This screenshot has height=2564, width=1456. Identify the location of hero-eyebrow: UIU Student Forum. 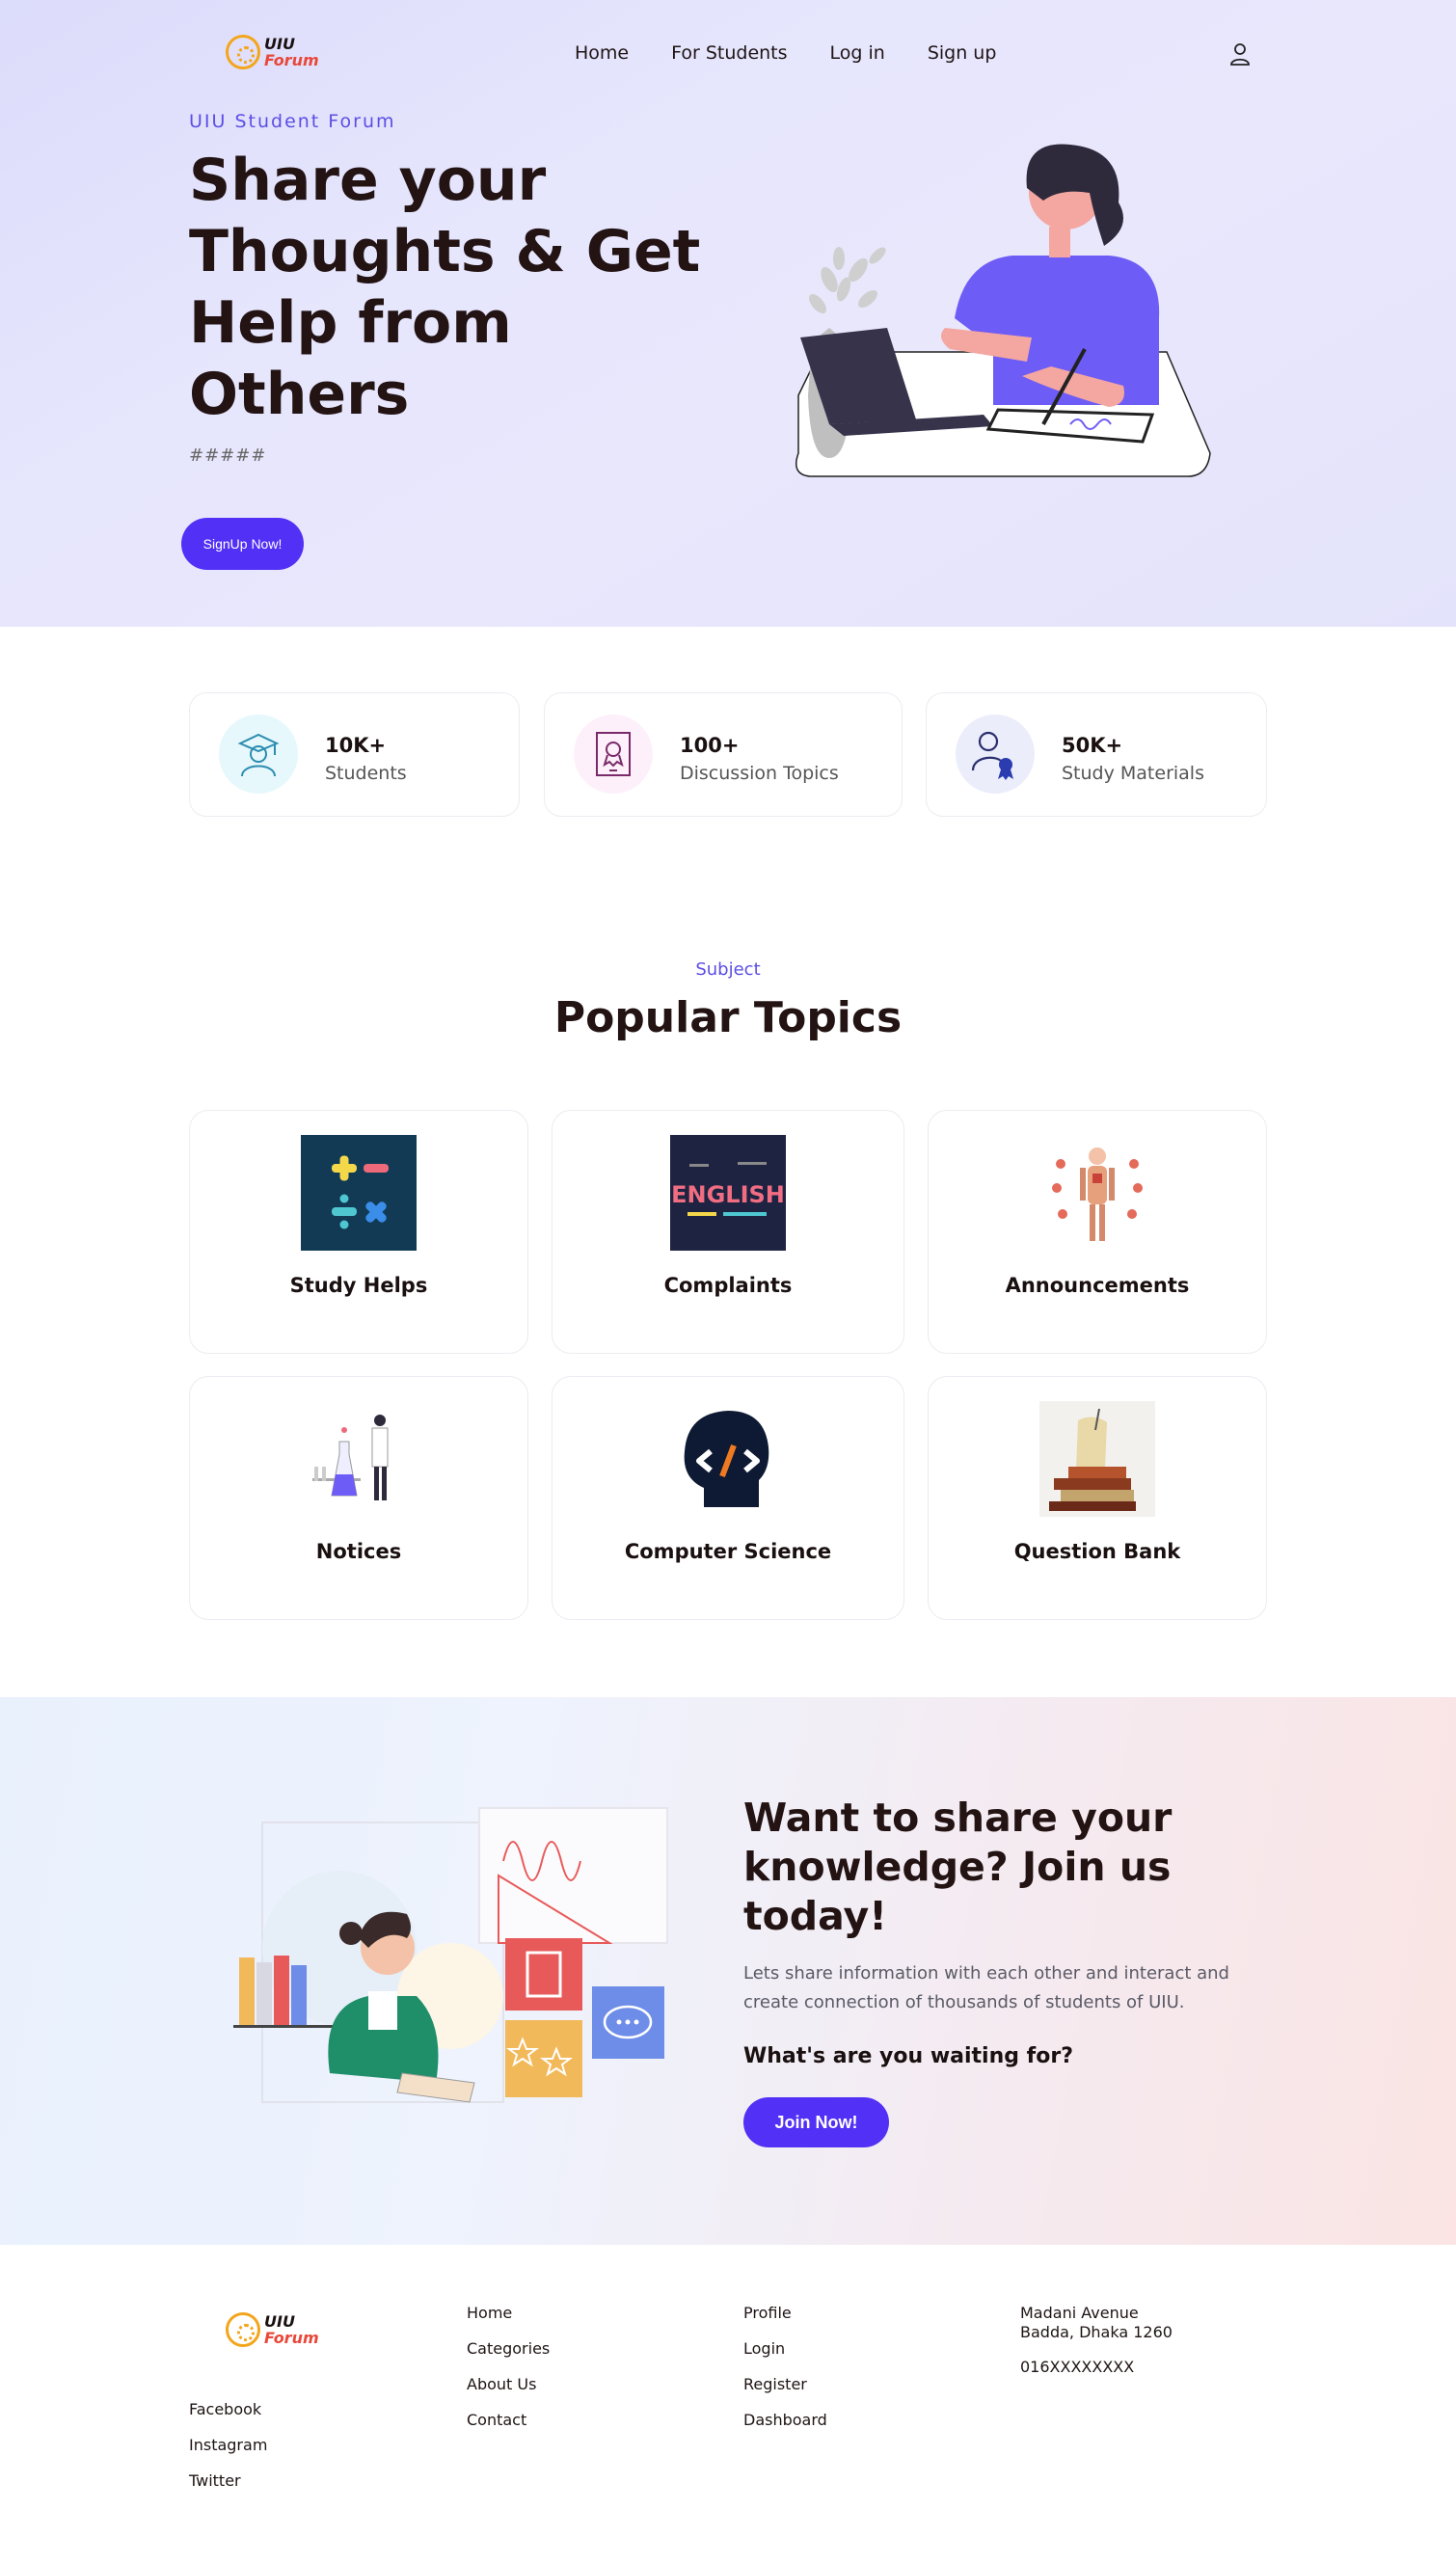
(293, 122).